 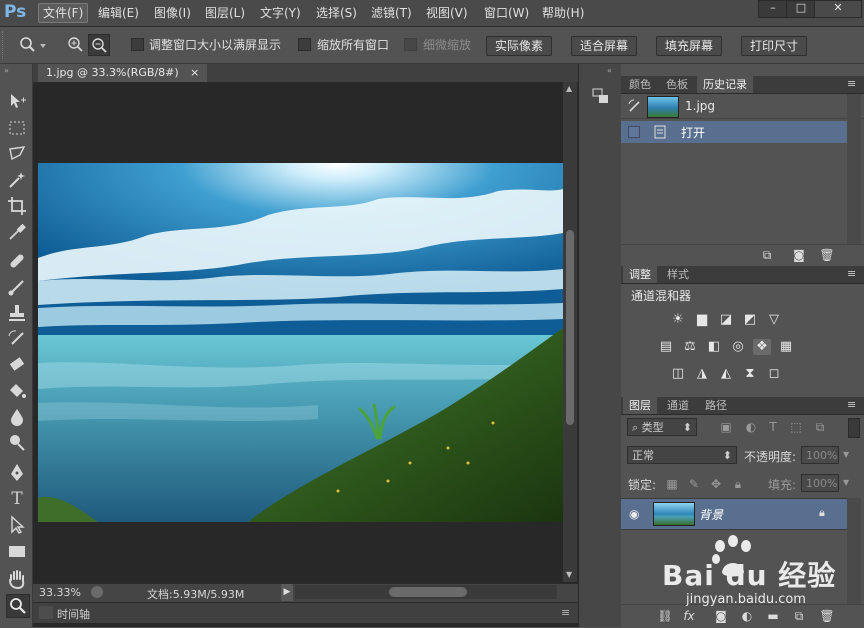 I want to click on menu-select: 选择(S), so click(x=336, y=13).